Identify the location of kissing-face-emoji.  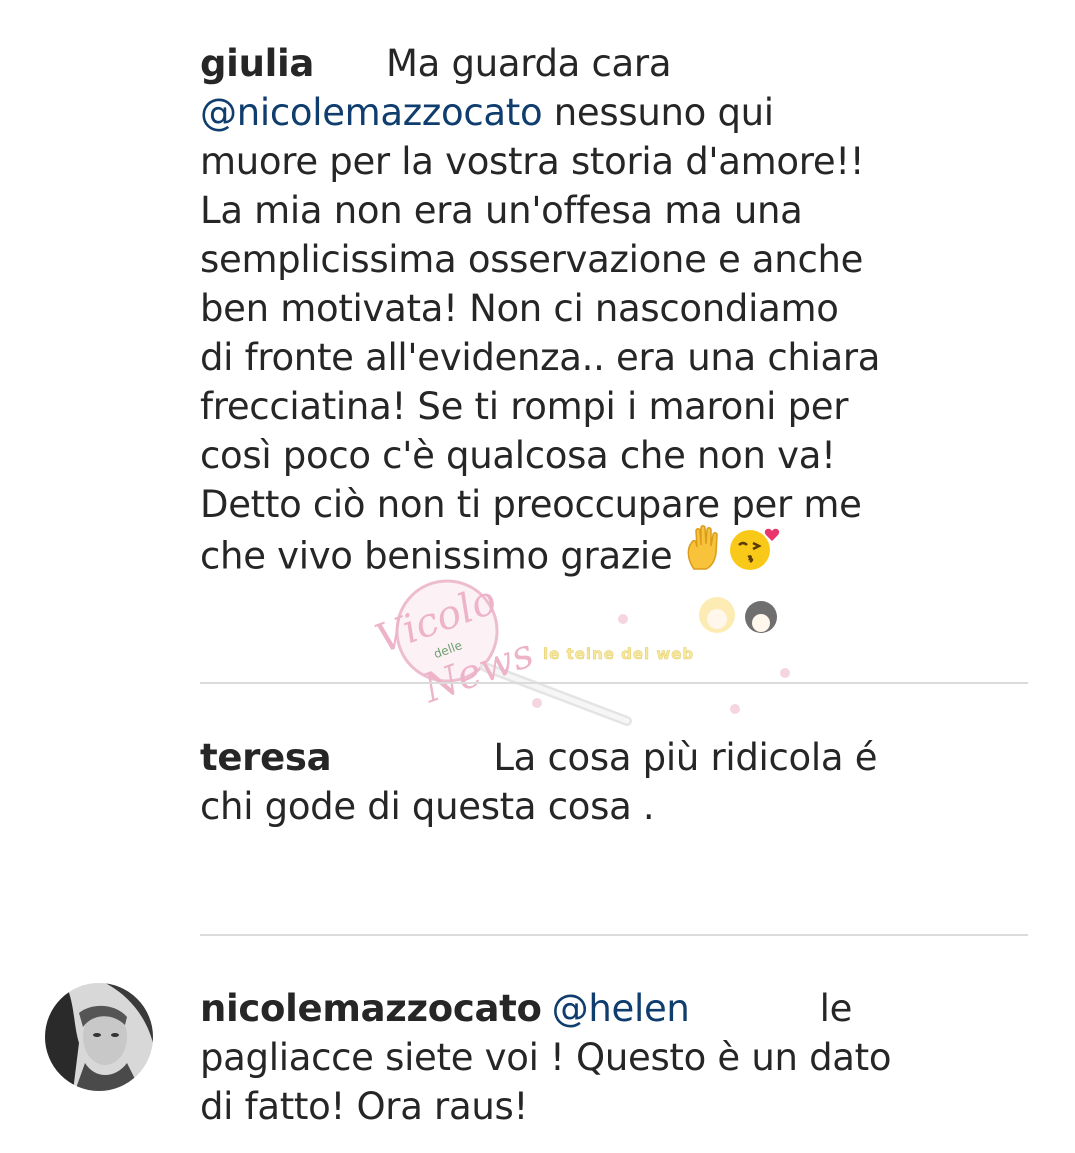
(755, 554).